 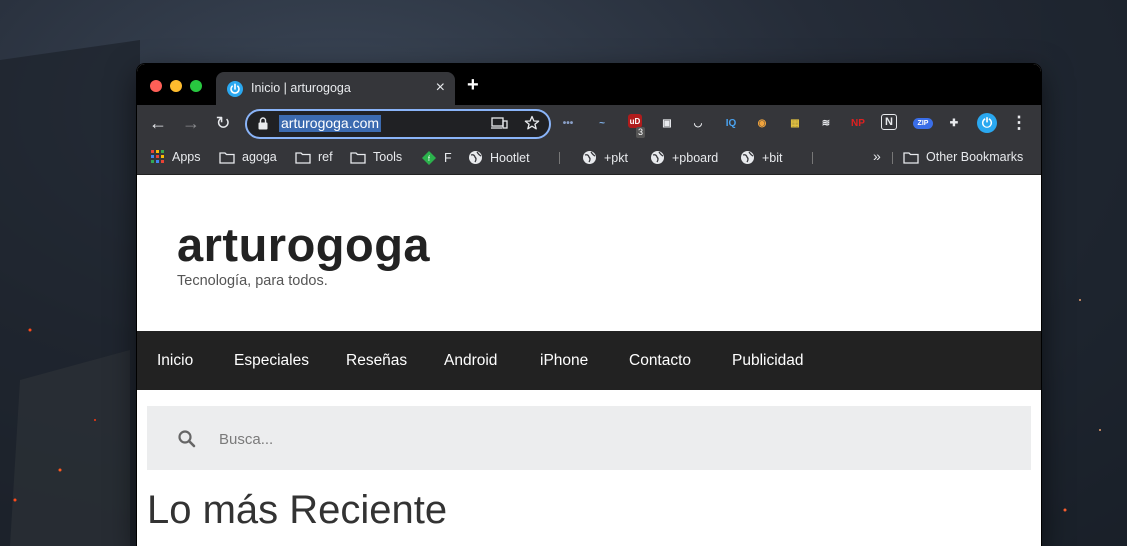 I want to click on site-title: arturogoga, so click(x=303, y=244).